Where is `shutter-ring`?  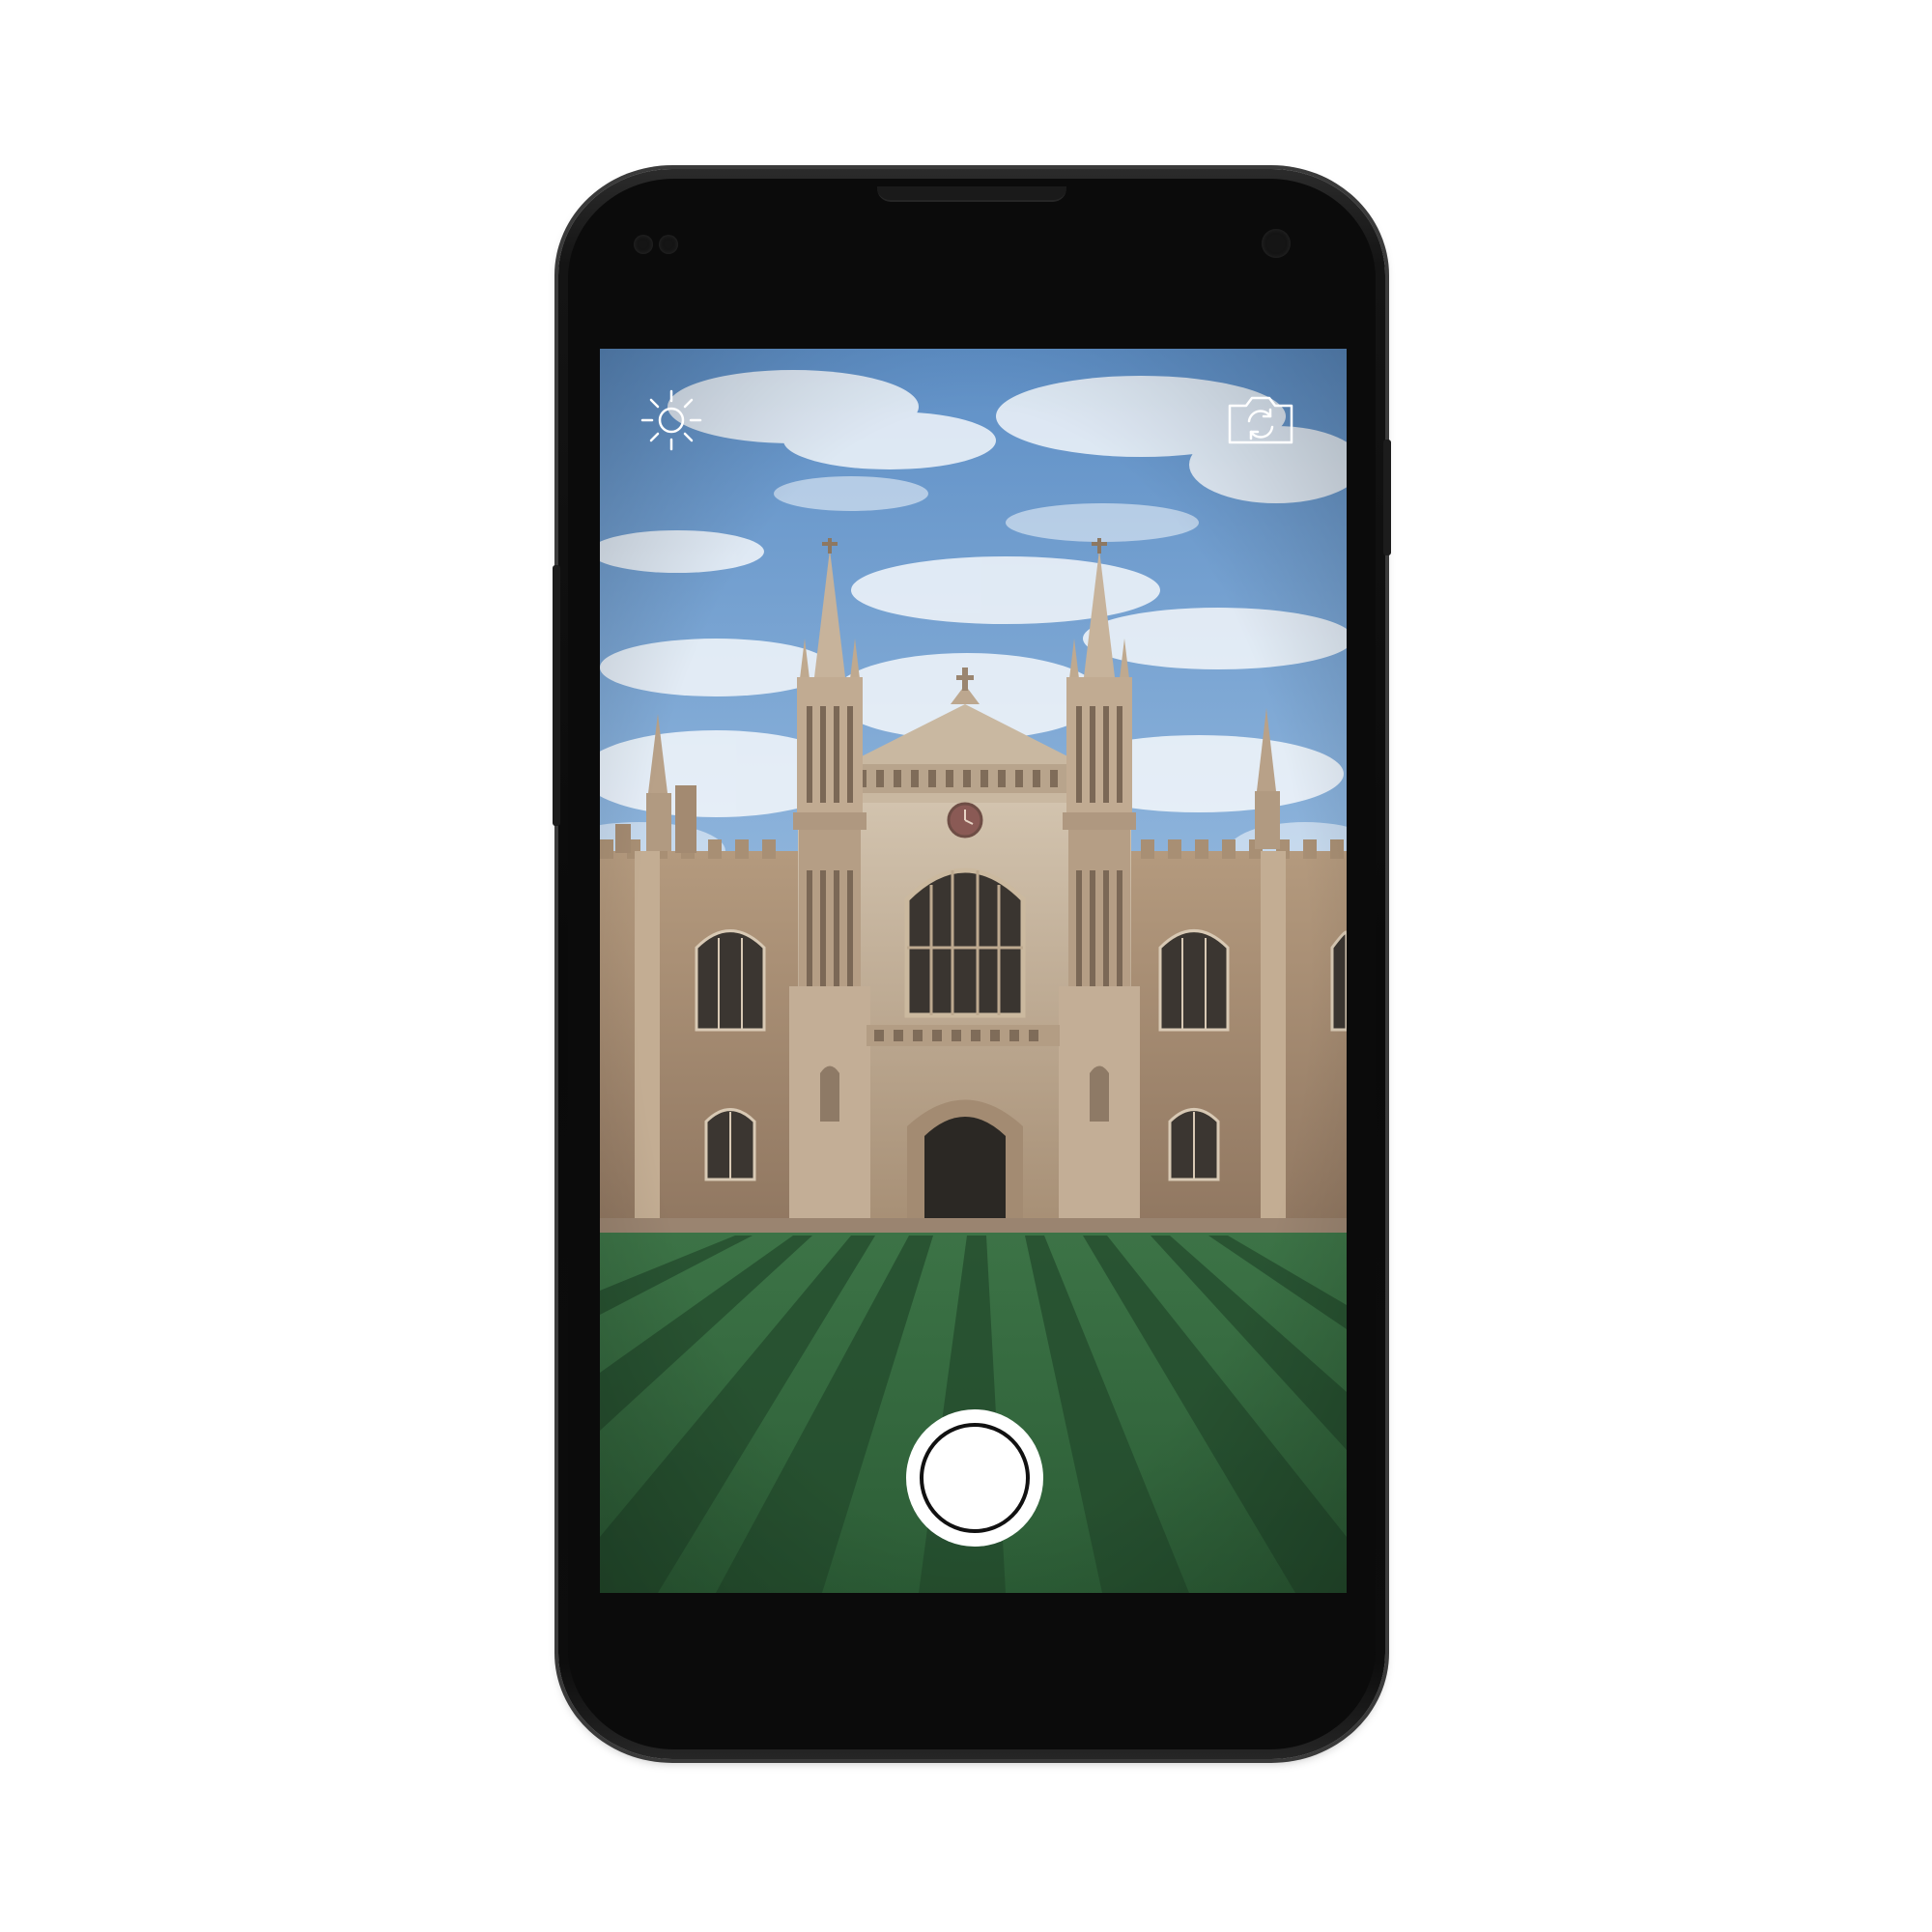 shutter-ring is located at coordinates (975, 1478).